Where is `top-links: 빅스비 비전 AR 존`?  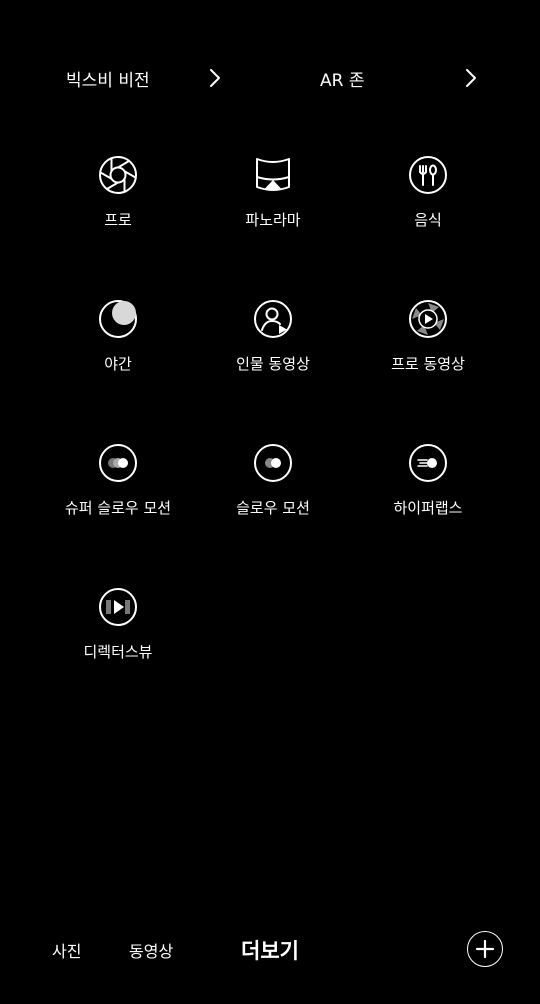 top-links: 빅스비 비전 AR 존 is located at coordinates (270, 78).